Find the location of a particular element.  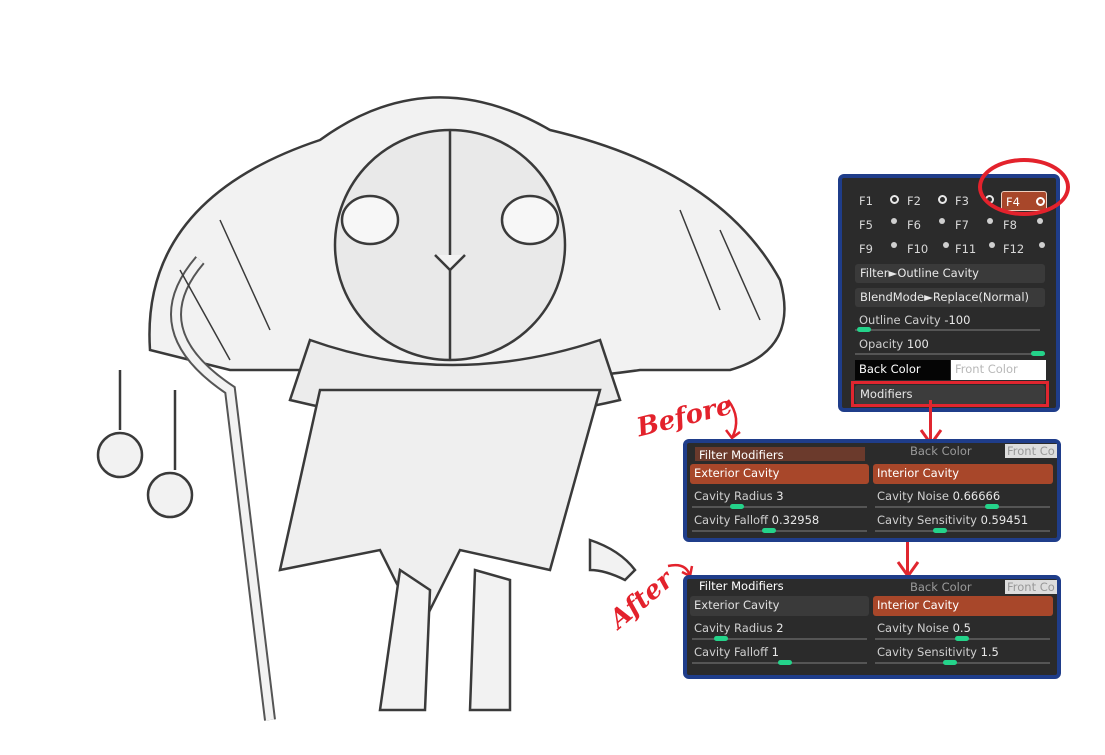

f7-radio-icon is located at coordinates (990, 221).